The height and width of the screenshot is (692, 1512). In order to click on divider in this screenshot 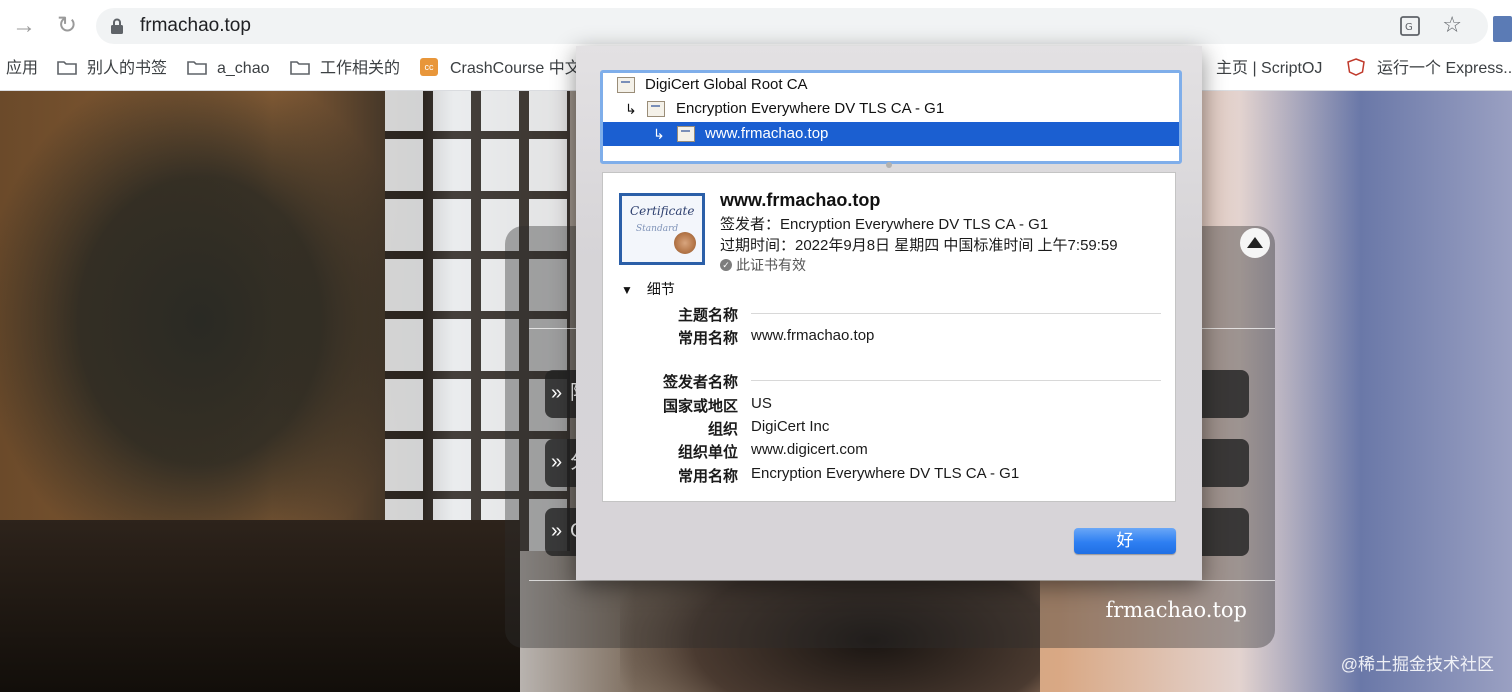, I will do `click(902, 580)`.